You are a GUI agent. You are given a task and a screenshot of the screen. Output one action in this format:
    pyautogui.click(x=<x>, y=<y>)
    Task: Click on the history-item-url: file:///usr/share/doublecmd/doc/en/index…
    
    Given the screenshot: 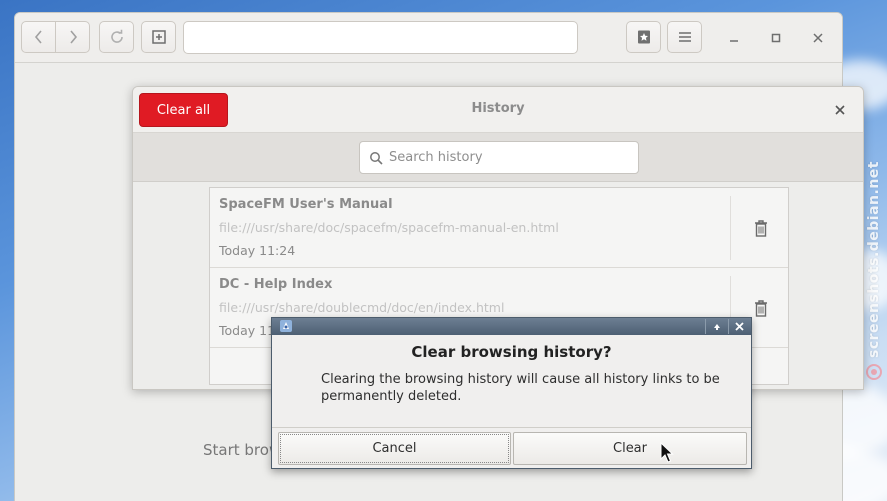 What is the action you would take?
    pyautogui.click(x=362, y=307)
    